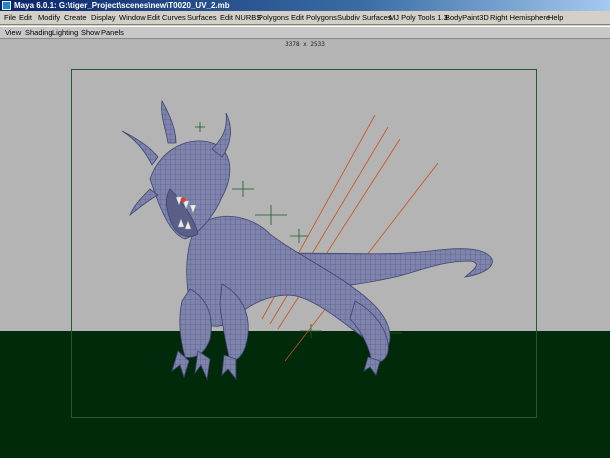  What do you see at coordinates (13, 33) in the screenshot?
I see `panel-menu-view: View` at bounding box center [13, 33].